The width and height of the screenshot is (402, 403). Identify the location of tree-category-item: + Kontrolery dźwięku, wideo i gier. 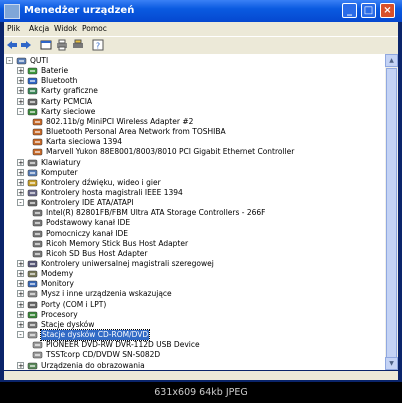
(194, 183).